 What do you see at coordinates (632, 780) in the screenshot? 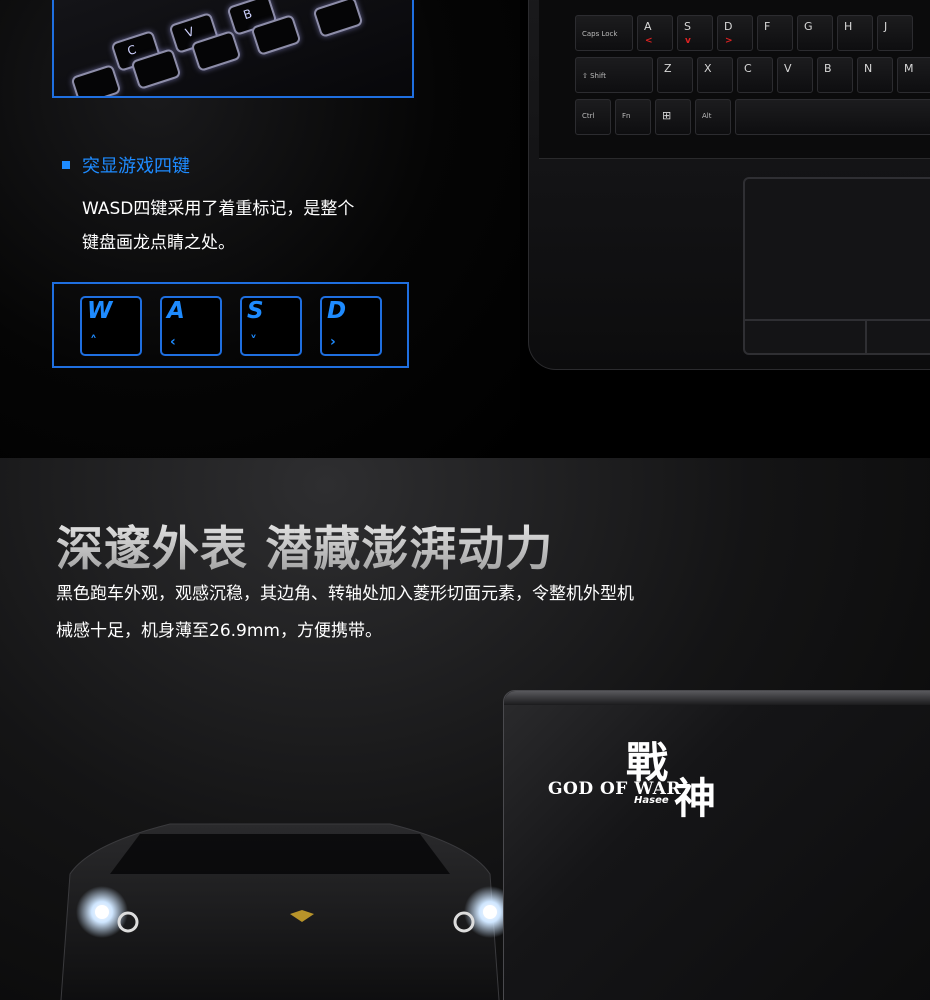
I see `god-of-war-logo: 戰 GOD OF WAR Hasee 神` at bounding box center [632, 780].